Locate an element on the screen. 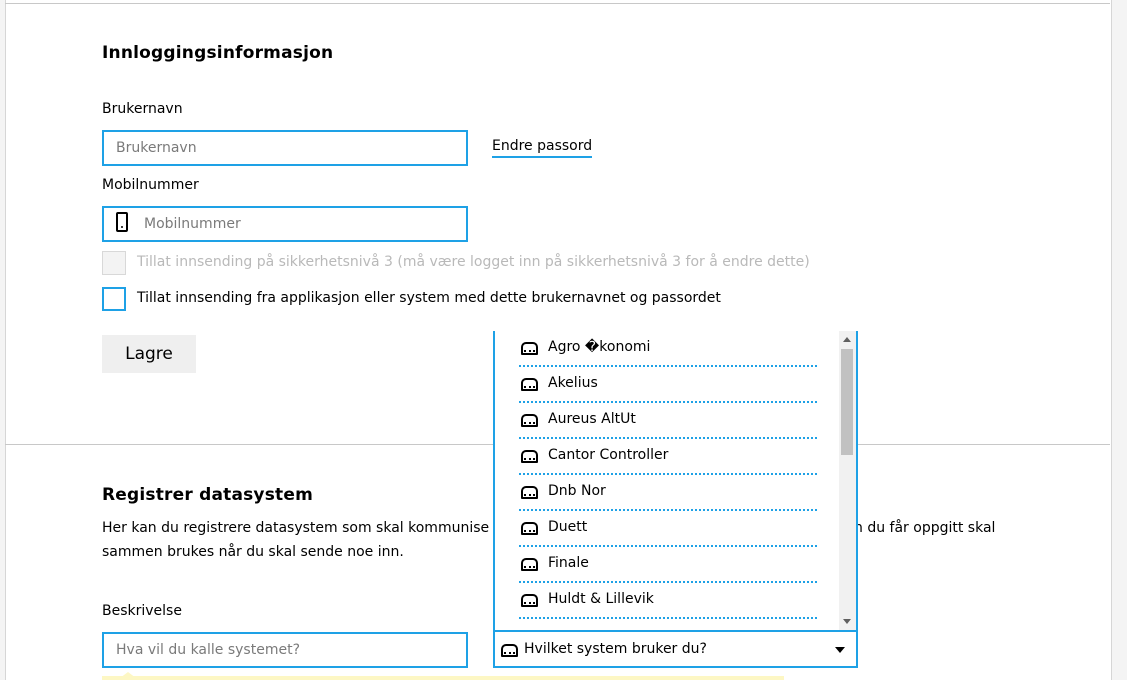 The width and height of the screenshot is (1127, 680). system-option: Cantor Controller is located at coordinates (668, 457).